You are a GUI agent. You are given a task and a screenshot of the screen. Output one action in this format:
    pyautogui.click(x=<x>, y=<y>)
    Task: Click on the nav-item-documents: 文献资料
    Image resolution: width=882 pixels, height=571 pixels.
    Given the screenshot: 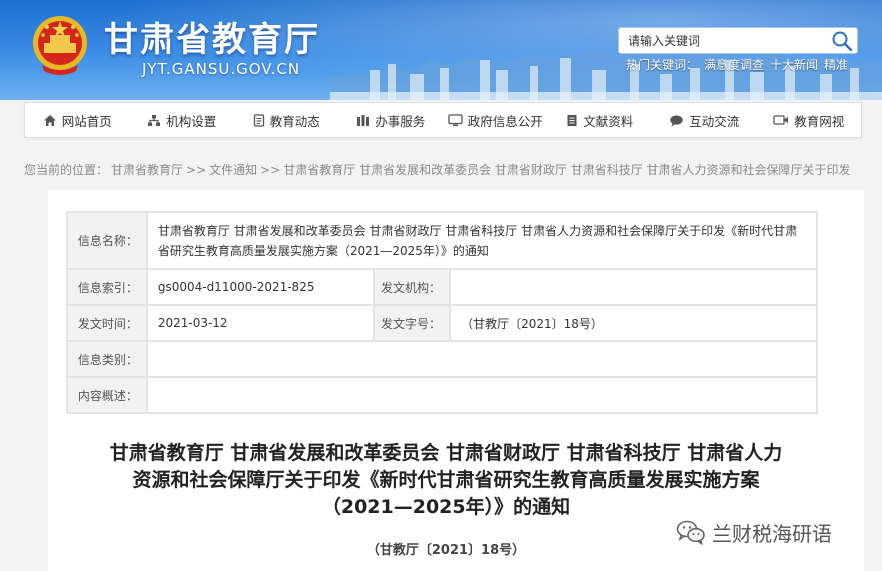 What is the action you would take?
    pyautogui.click(x=600, y=120)
    